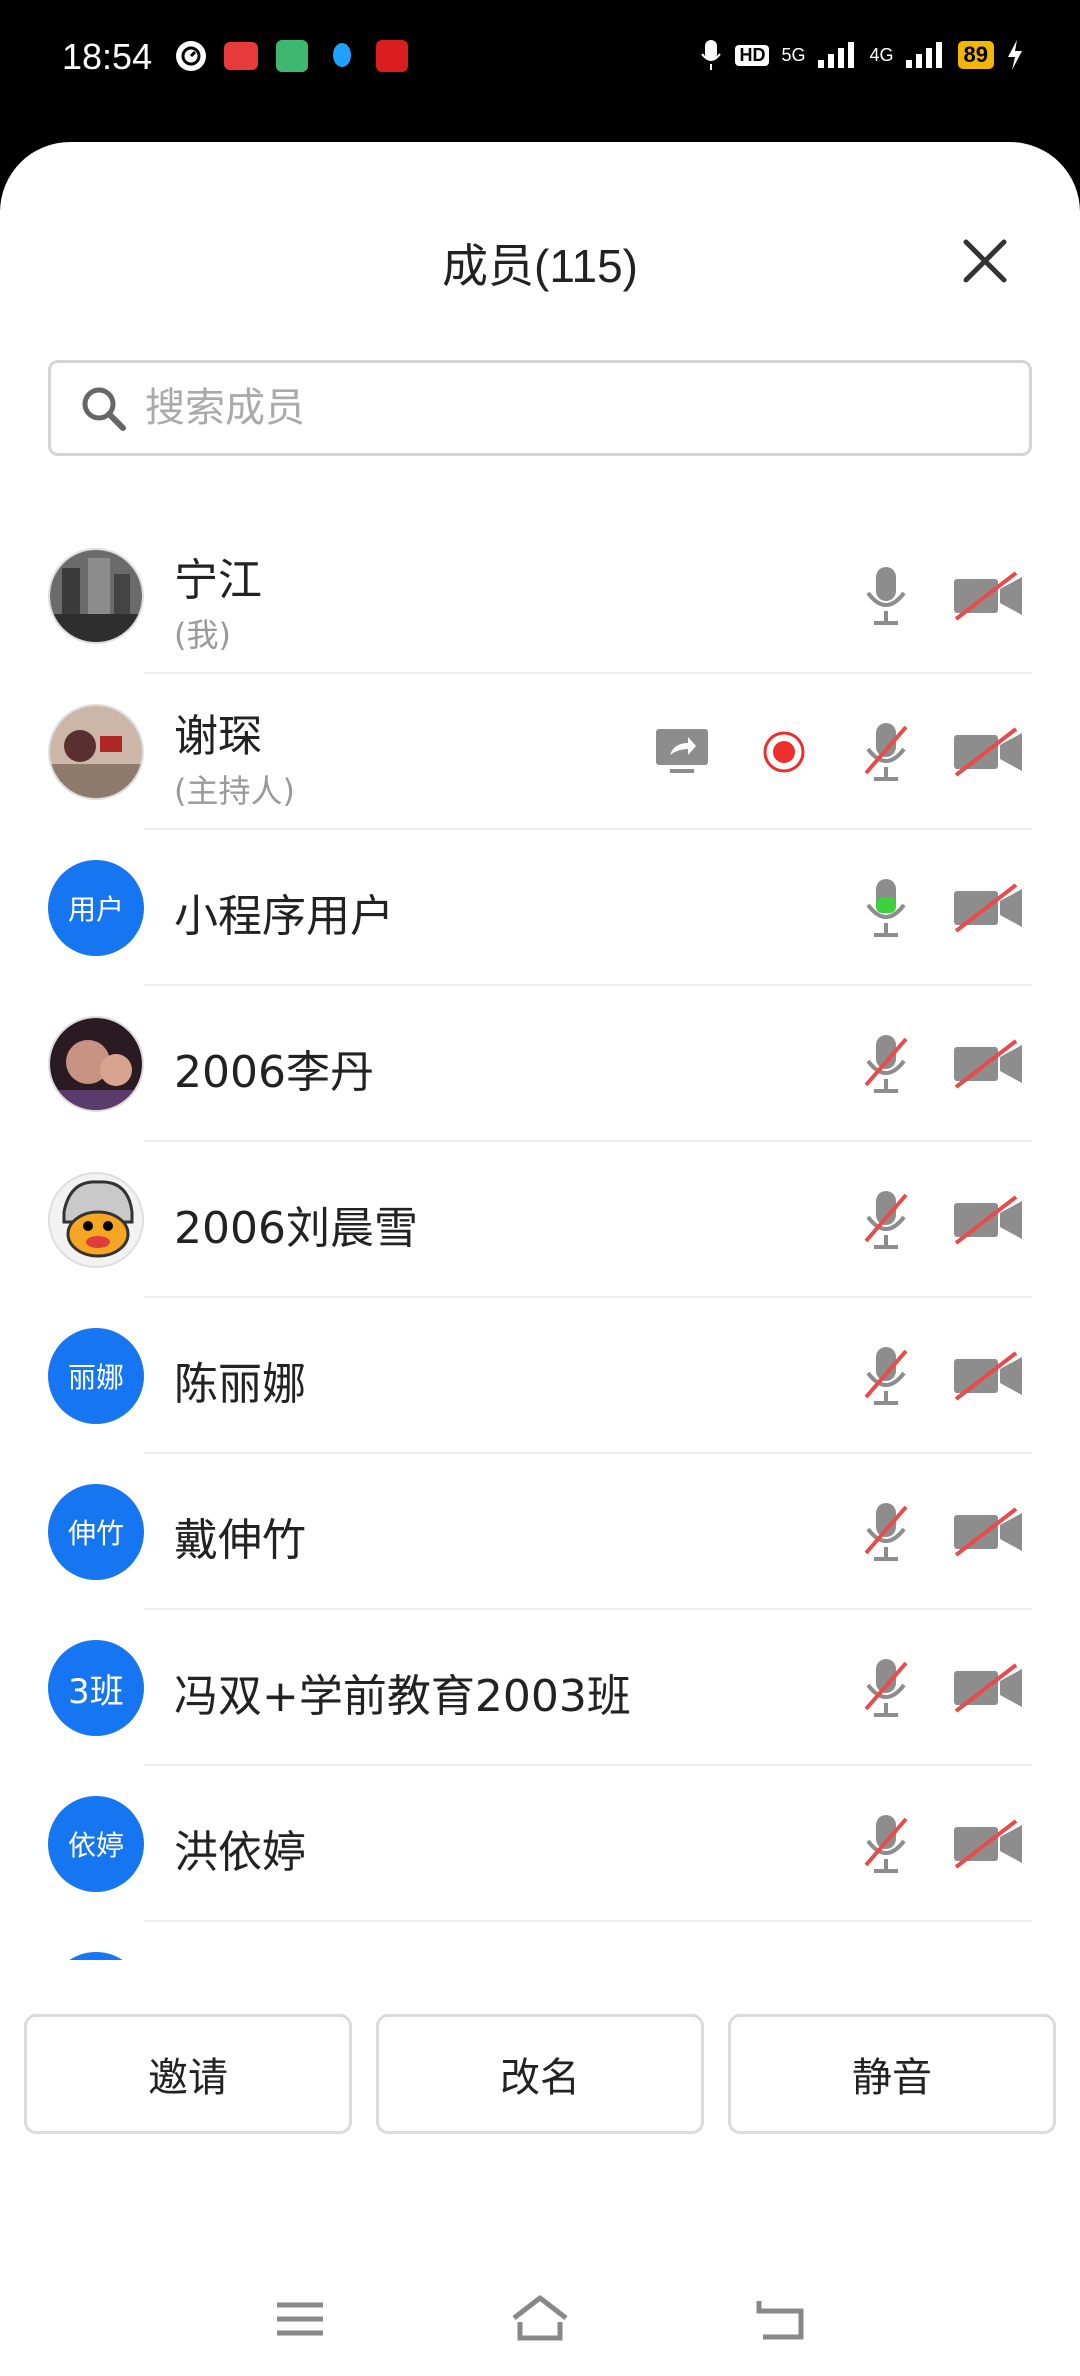 Image resolution: width=1080 pixels, height=2376 pixels. I want to click on qq-icon, so click(342, 56).